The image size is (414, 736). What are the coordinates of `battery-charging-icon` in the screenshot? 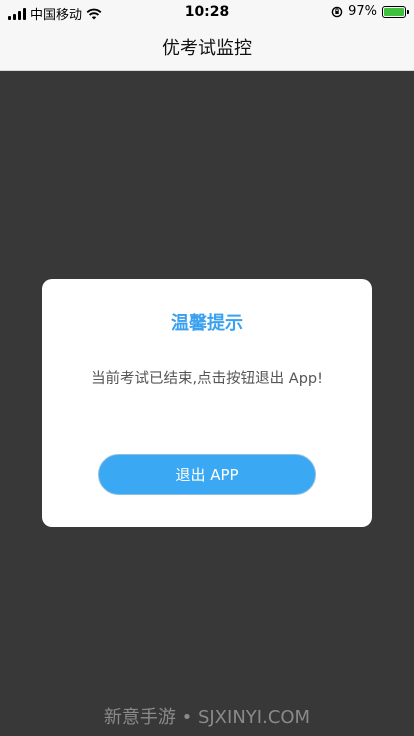 It's located at (395, 11).